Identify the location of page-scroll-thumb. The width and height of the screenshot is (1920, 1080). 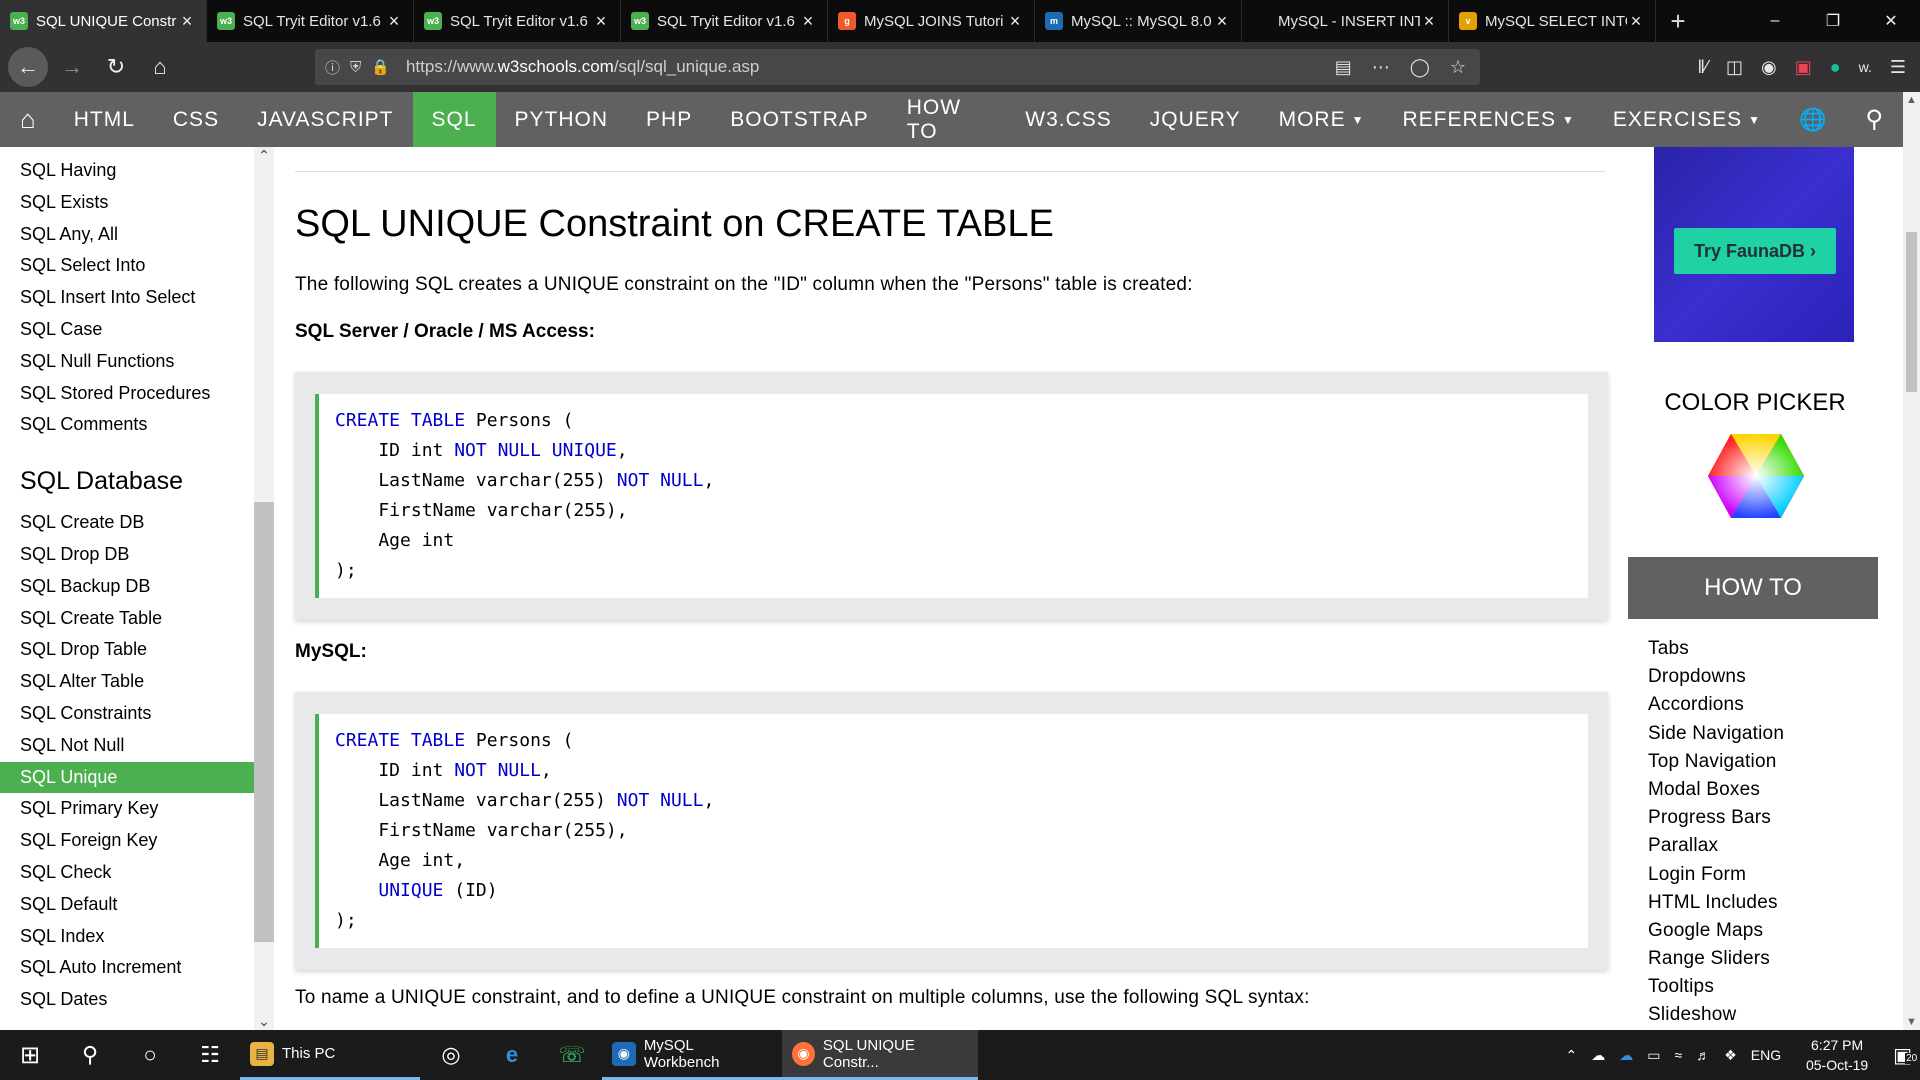
(1911, 312).